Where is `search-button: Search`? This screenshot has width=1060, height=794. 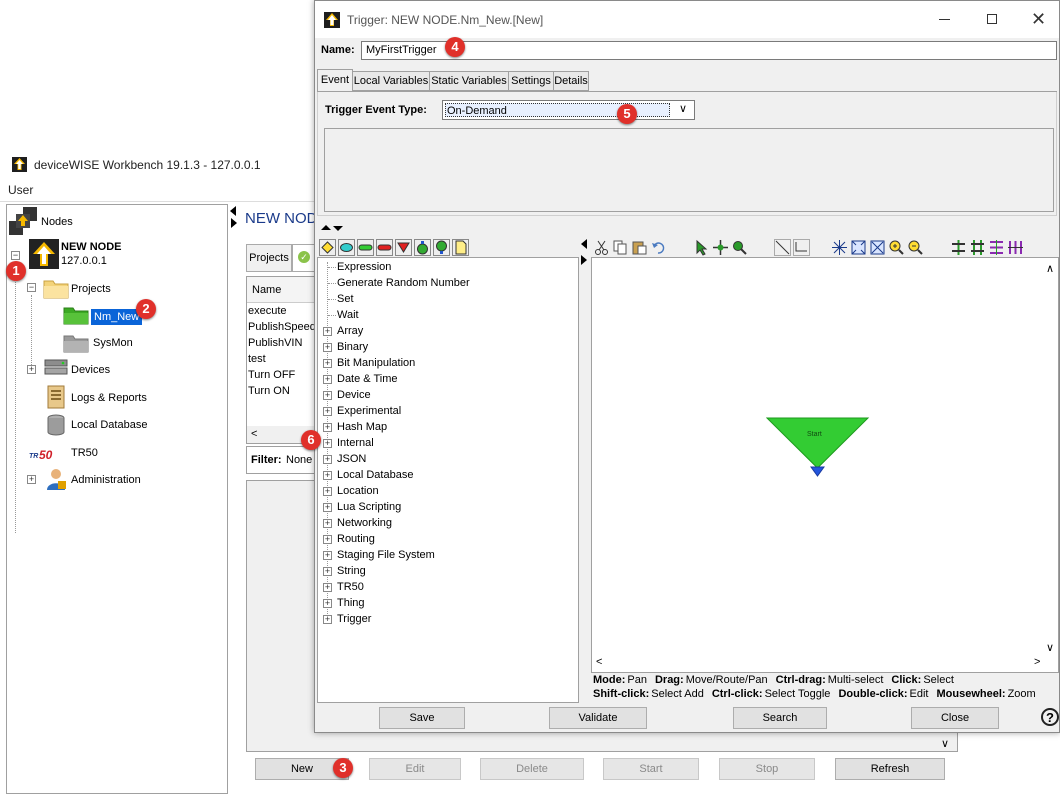 search-button: Search is located at coordinates (780, 718).